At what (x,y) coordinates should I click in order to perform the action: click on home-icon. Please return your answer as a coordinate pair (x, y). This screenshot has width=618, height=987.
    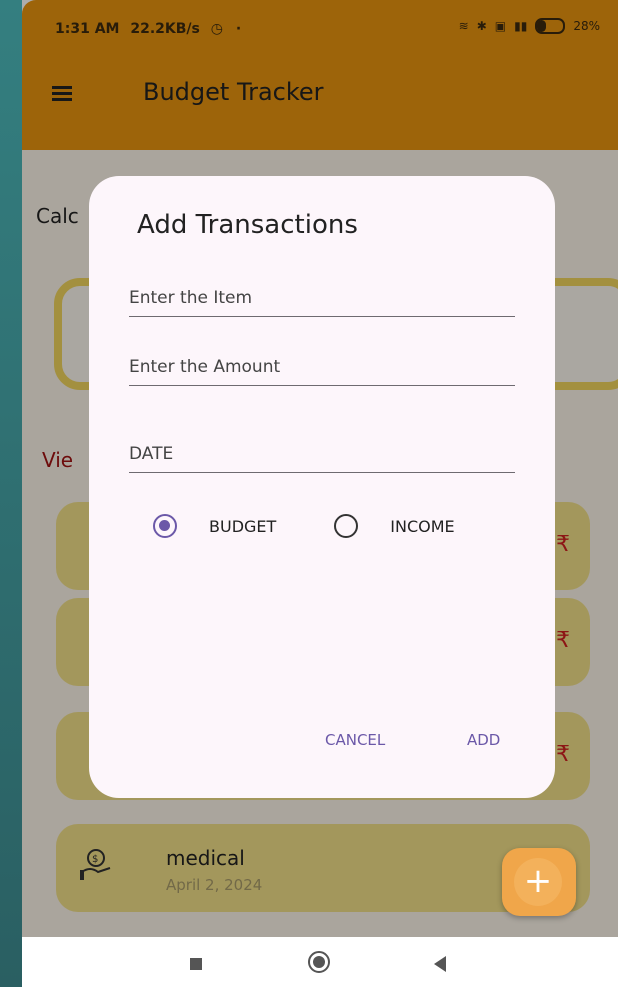
    Looking at the image, I should click on (319, 962).